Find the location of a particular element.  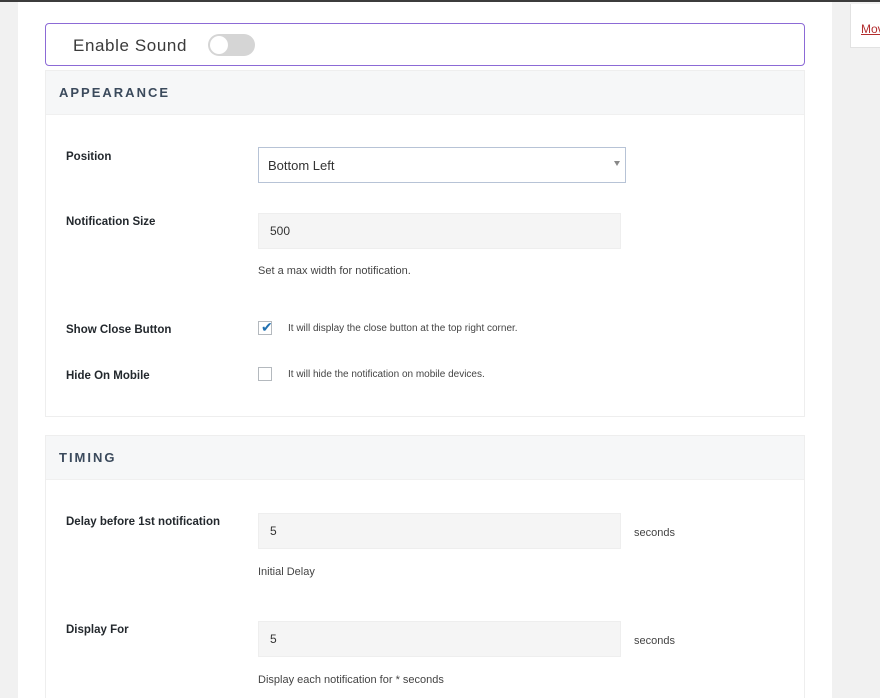

hide-on-mobile-checkbox is located at coordinates (265, 374).